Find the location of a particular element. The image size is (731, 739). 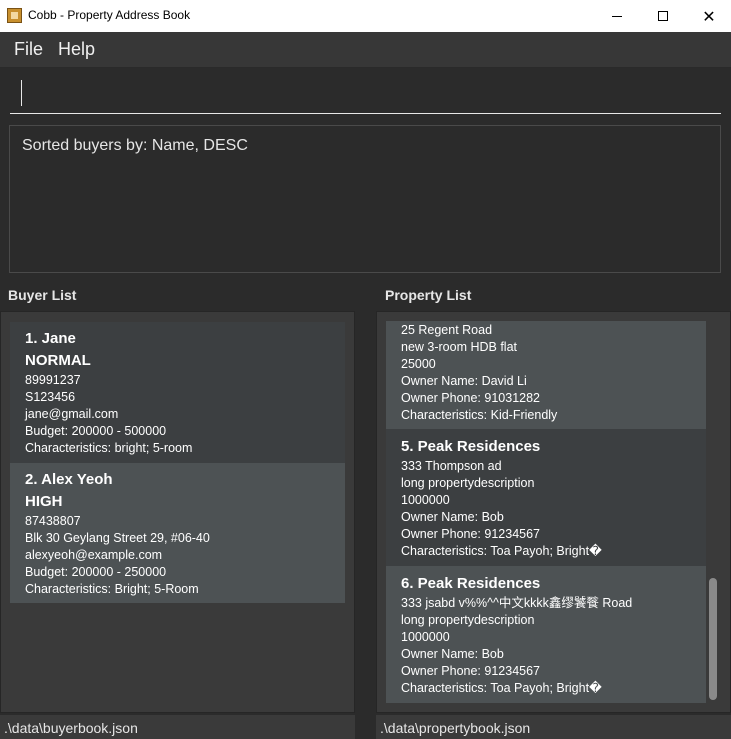

property-address: 25 Regent Road is located at coordinates (447, 330).